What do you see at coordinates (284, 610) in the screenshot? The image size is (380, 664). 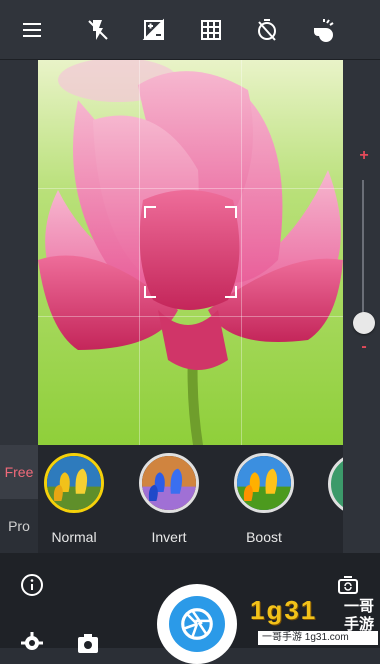 I see `watermark-brand: 1g31` at bounding box center [284, 610].